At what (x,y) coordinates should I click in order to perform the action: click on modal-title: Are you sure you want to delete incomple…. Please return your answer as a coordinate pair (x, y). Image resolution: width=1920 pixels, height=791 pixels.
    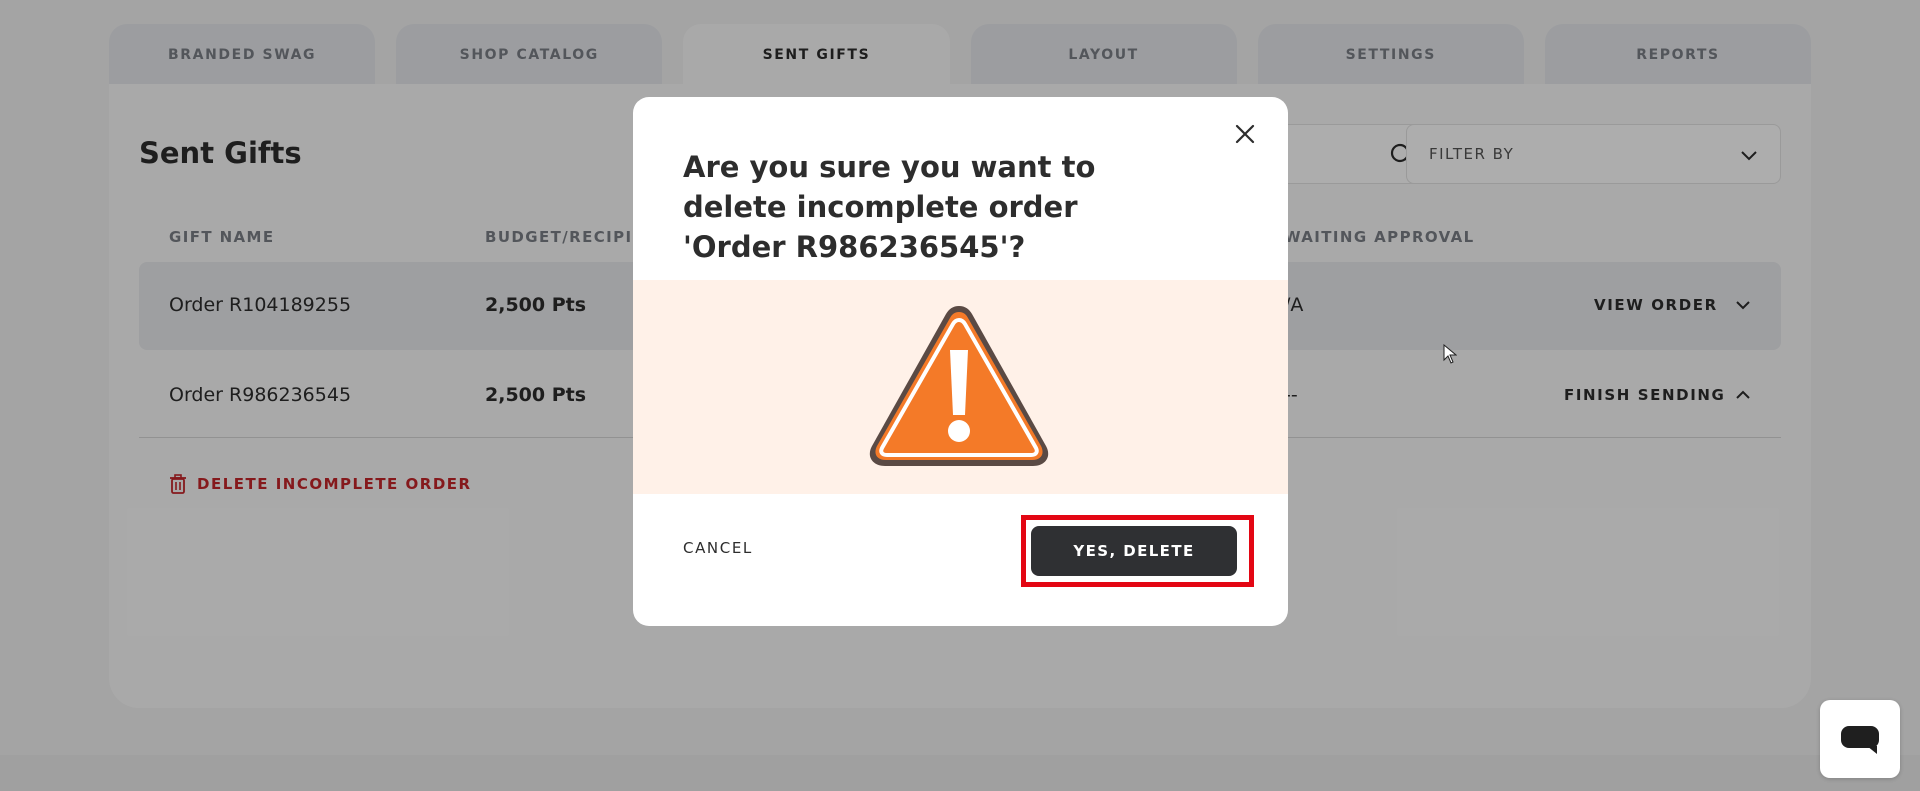
    Looking at the image, I should click on (889, 207).